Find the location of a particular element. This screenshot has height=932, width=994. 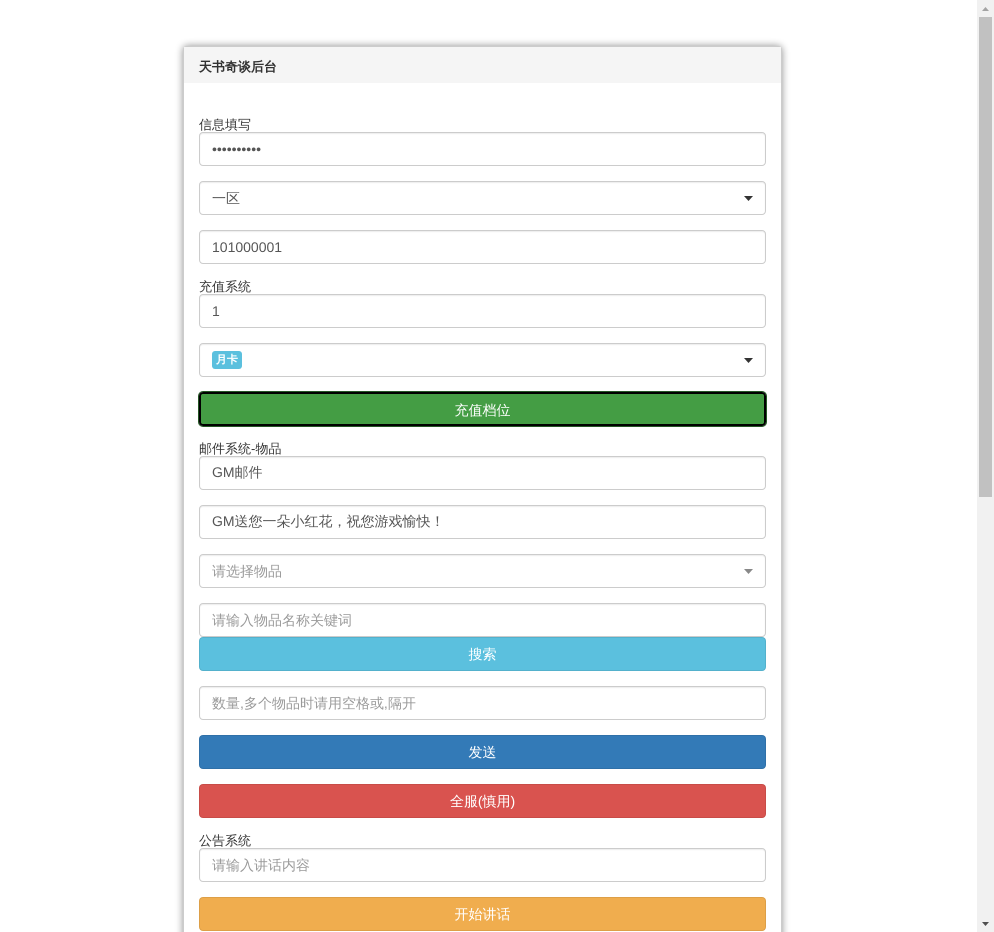

scrollbar is located at coordinates (985, 466).